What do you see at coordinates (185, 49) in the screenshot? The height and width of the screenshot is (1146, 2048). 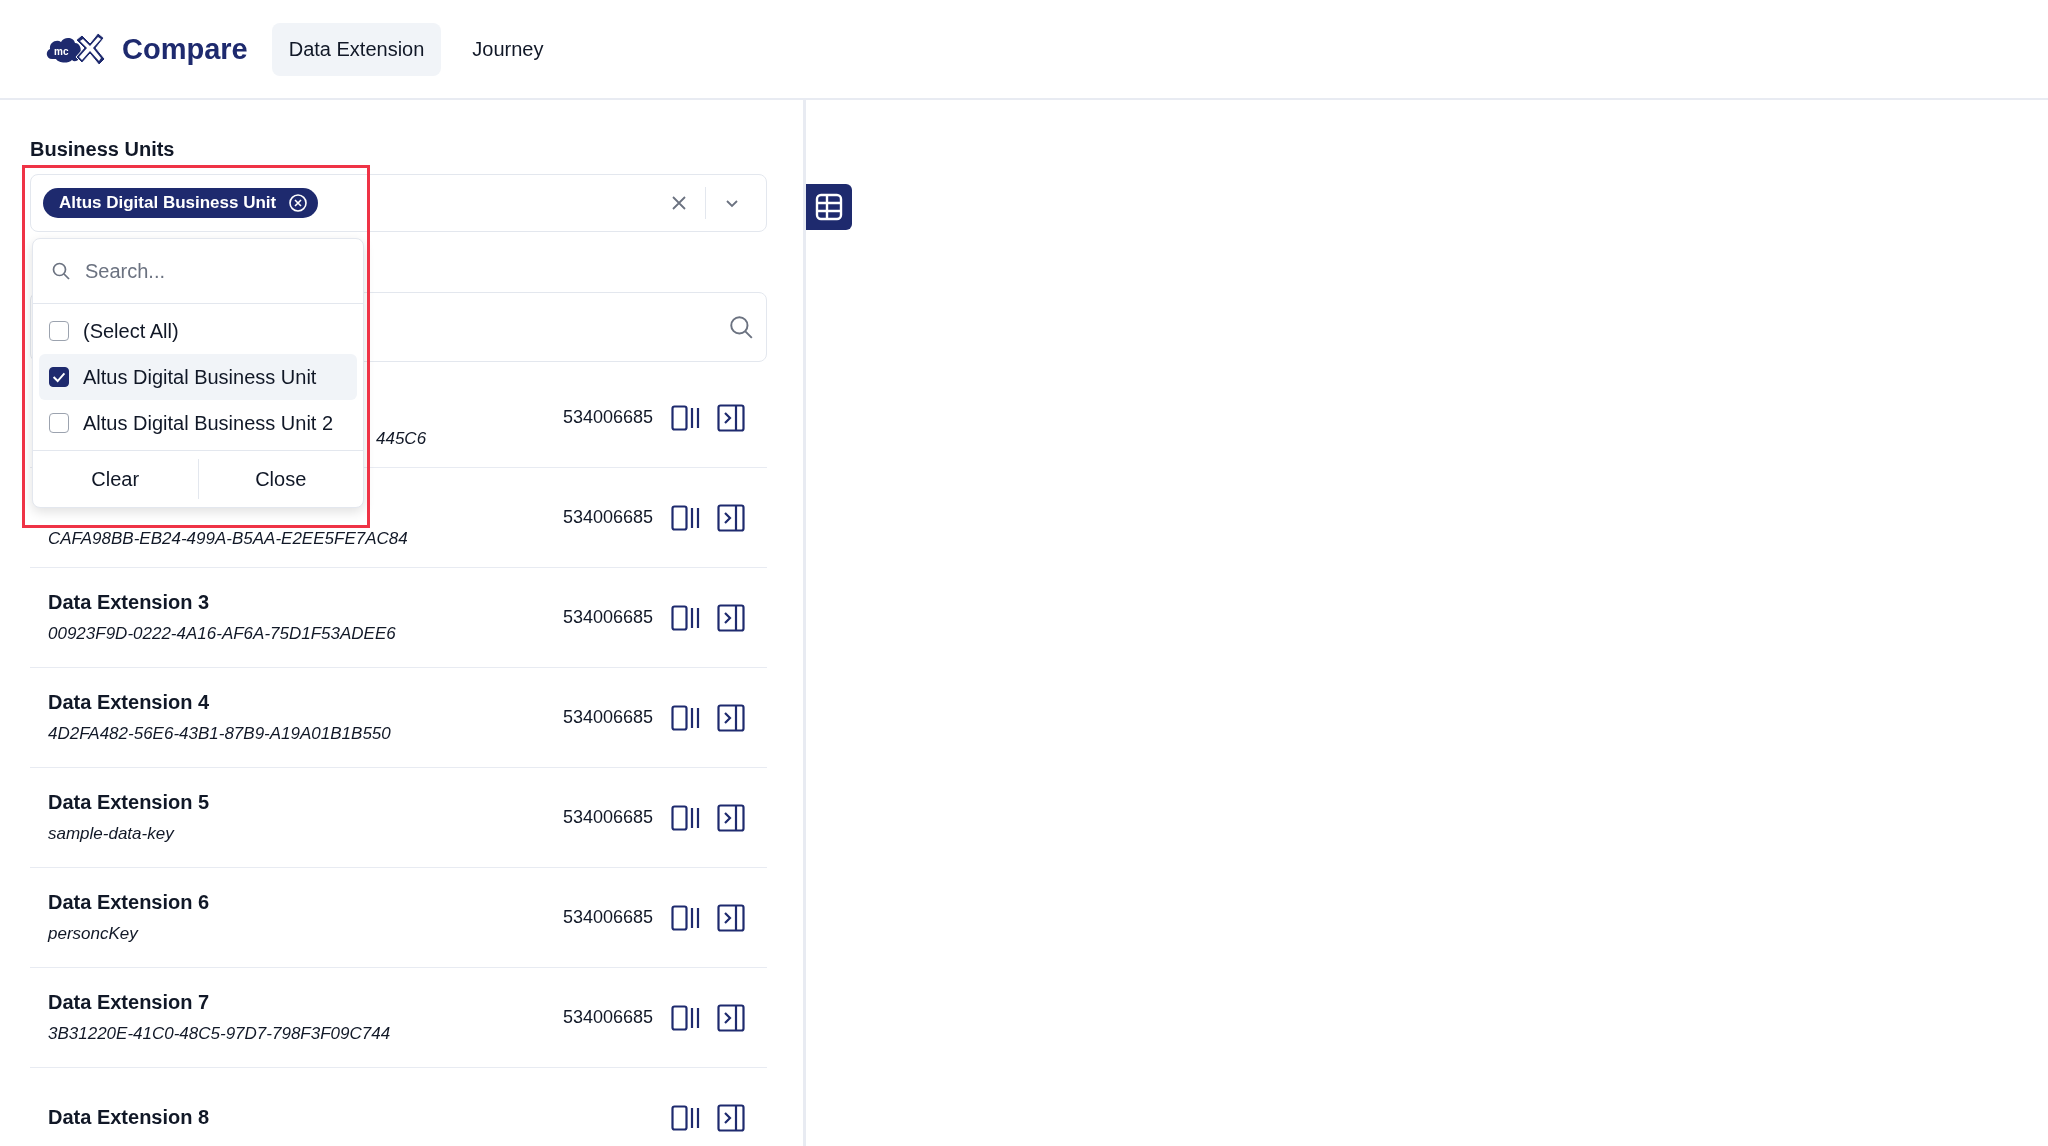 I see `app-title: Compare` at bounding box center [185, 49].